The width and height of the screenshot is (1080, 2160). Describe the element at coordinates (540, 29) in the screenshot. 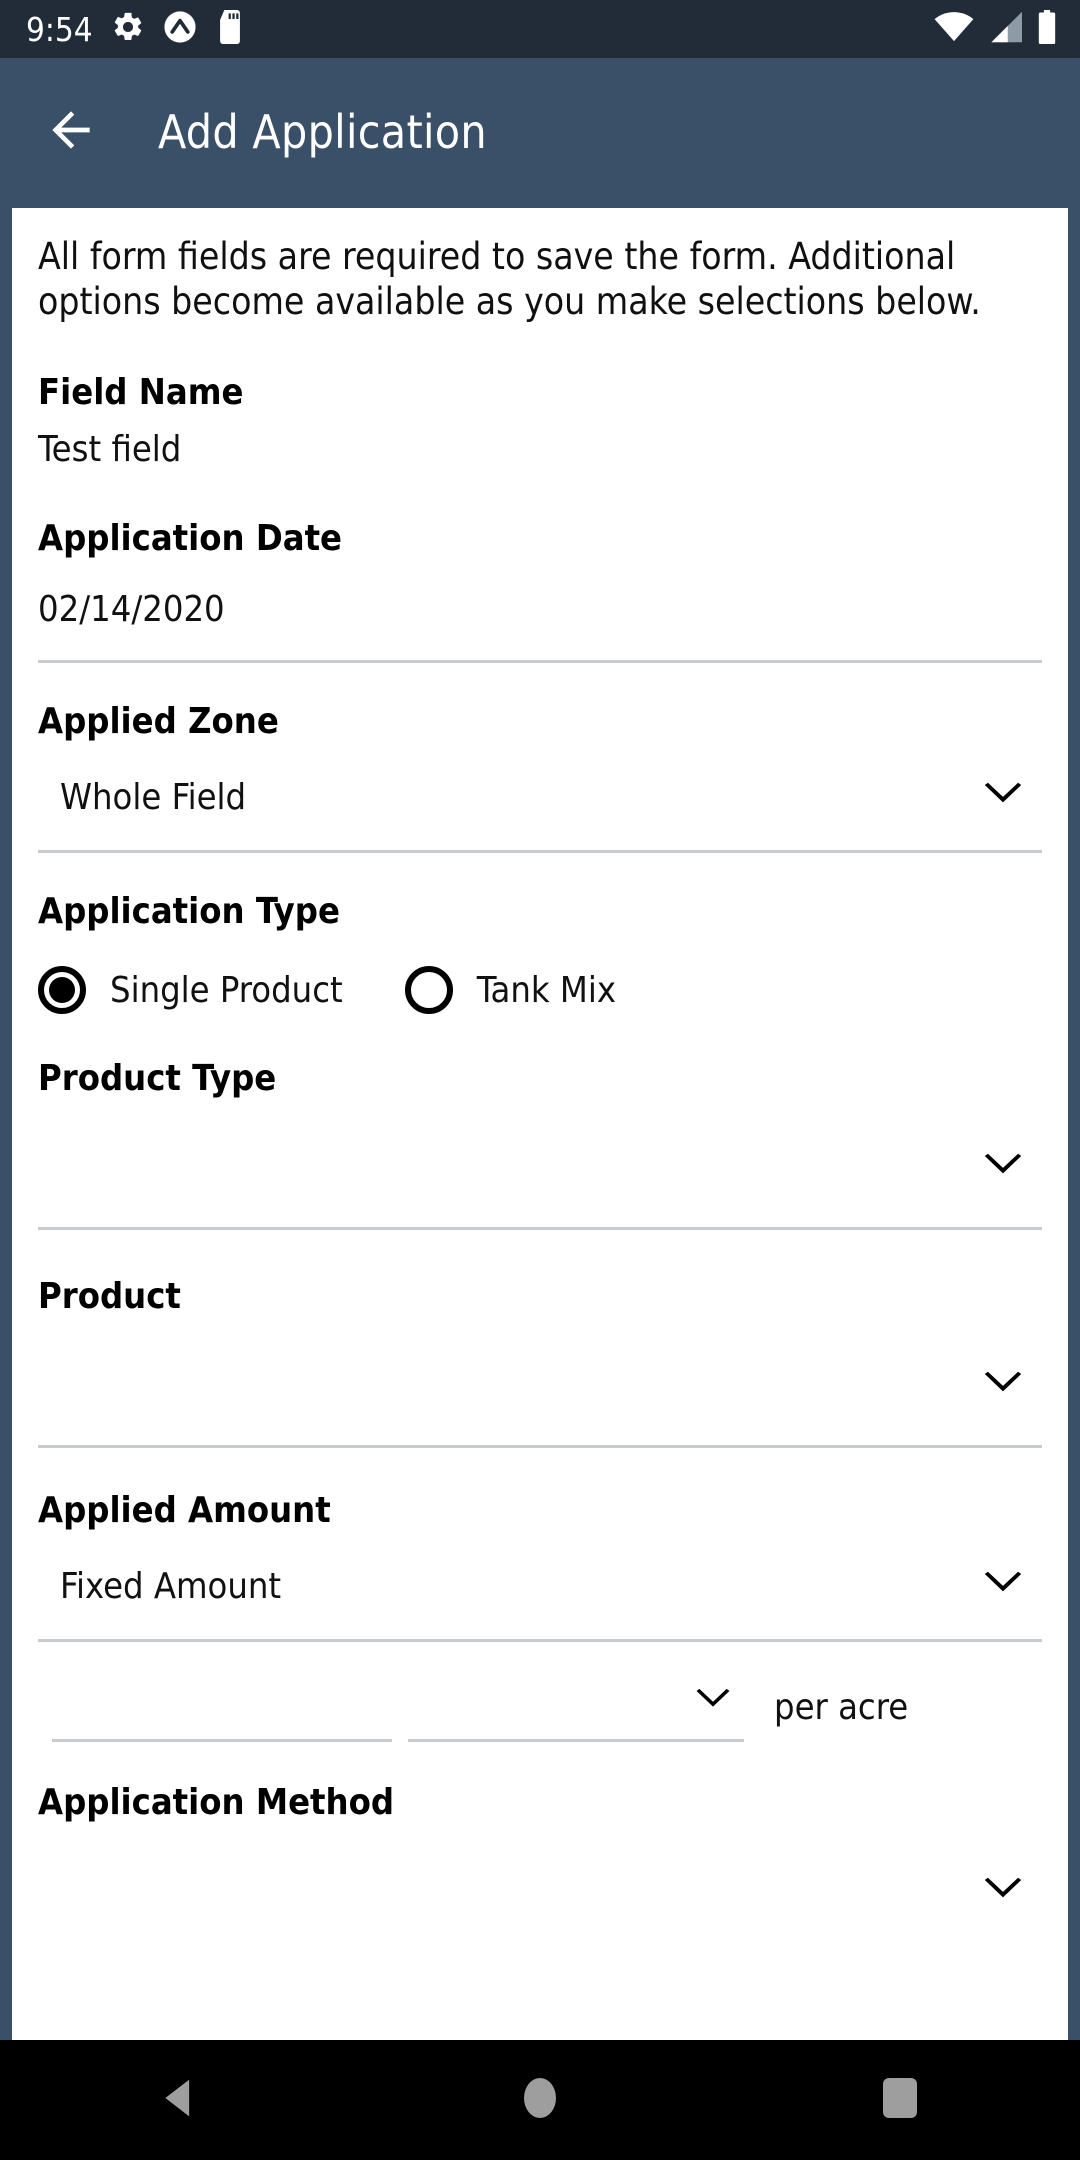

I see `status-bar: 9:54` at that location.